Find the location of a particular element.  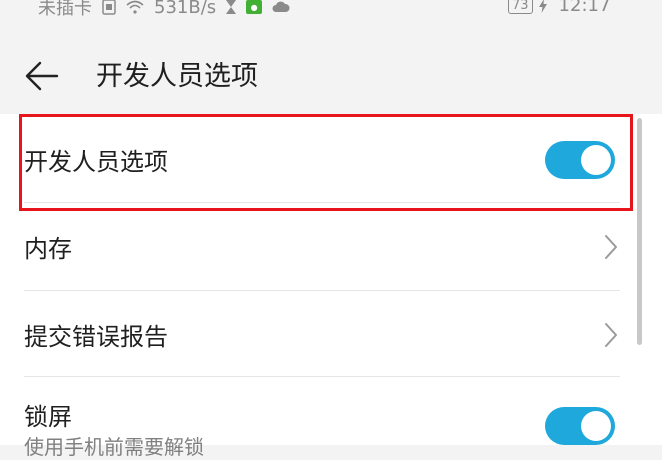

lock-screen-toggle is located at coordinates (580, 426).